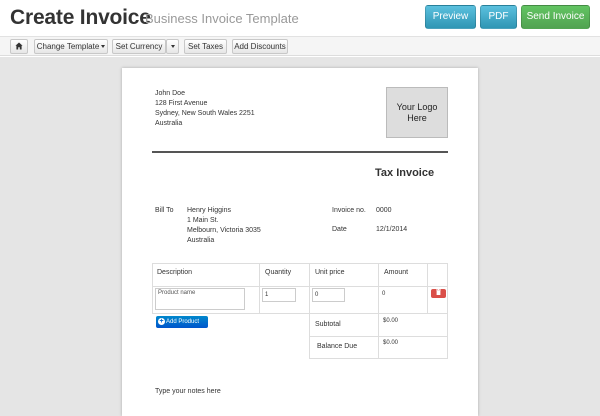 The height and width of the screenshot is (416, 600). What do you see at coordinates (181, 103) in the screenshot?
I see `sender-address-line1: 128 First Avenue` at bounding box center [181, 103].